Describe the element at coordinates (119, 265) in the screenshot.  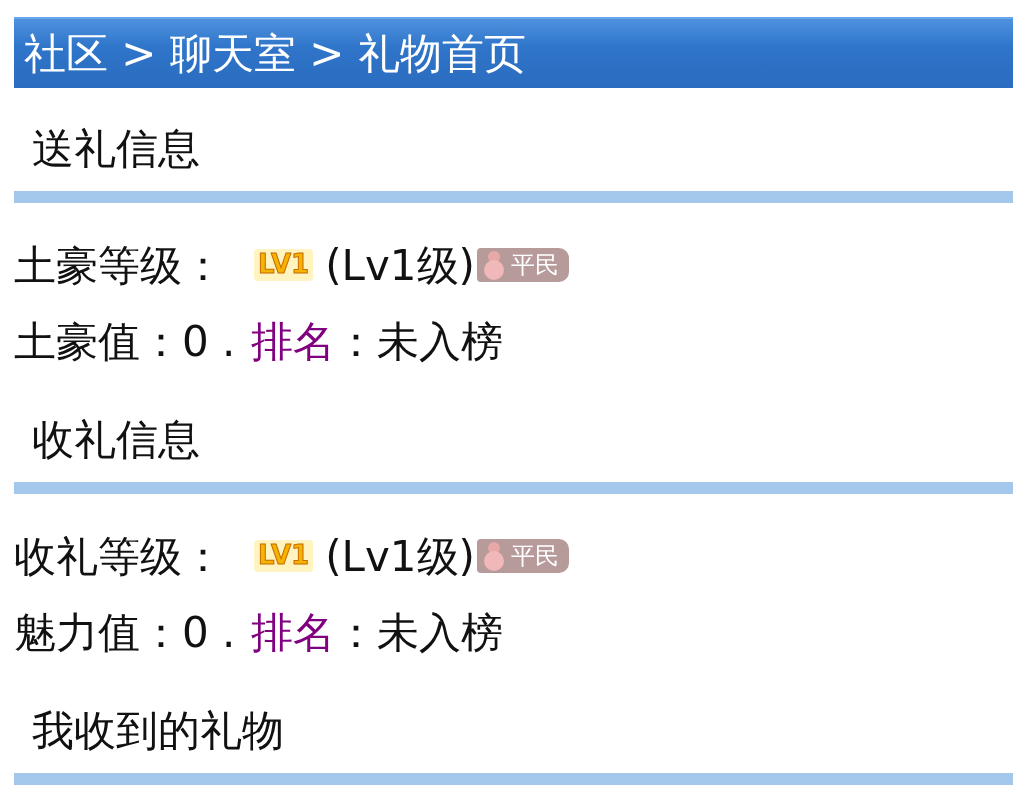
I see `level-label: 土豪等级：` at that location.